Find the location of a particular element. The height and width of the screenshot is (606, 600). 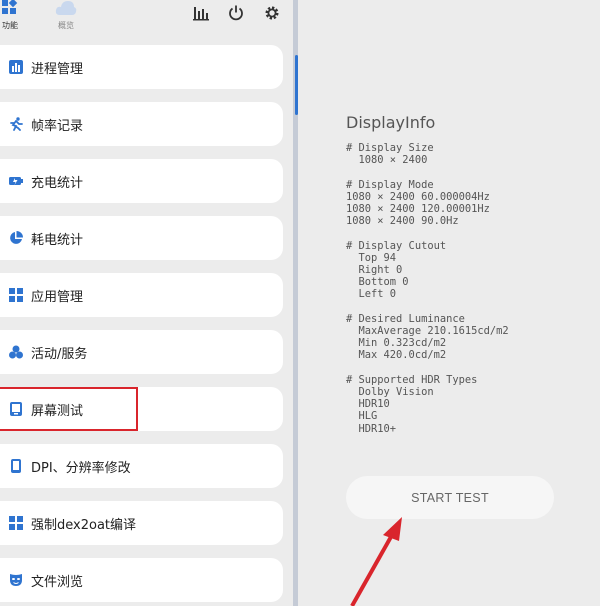

top-bar: 功能 概览 is located at coordinates (146, 20).